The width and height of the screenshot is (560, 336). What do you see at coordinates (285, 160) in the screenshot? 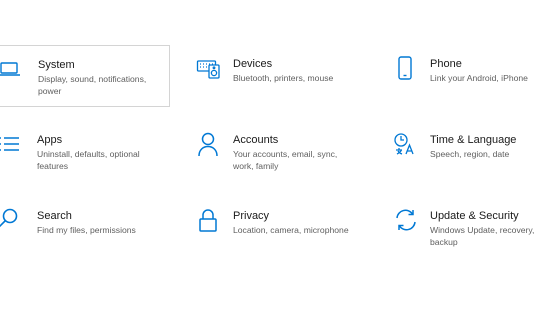
I see `tile-description: Your accounts, email, sync, work, family` at bounding box center [285, 160].